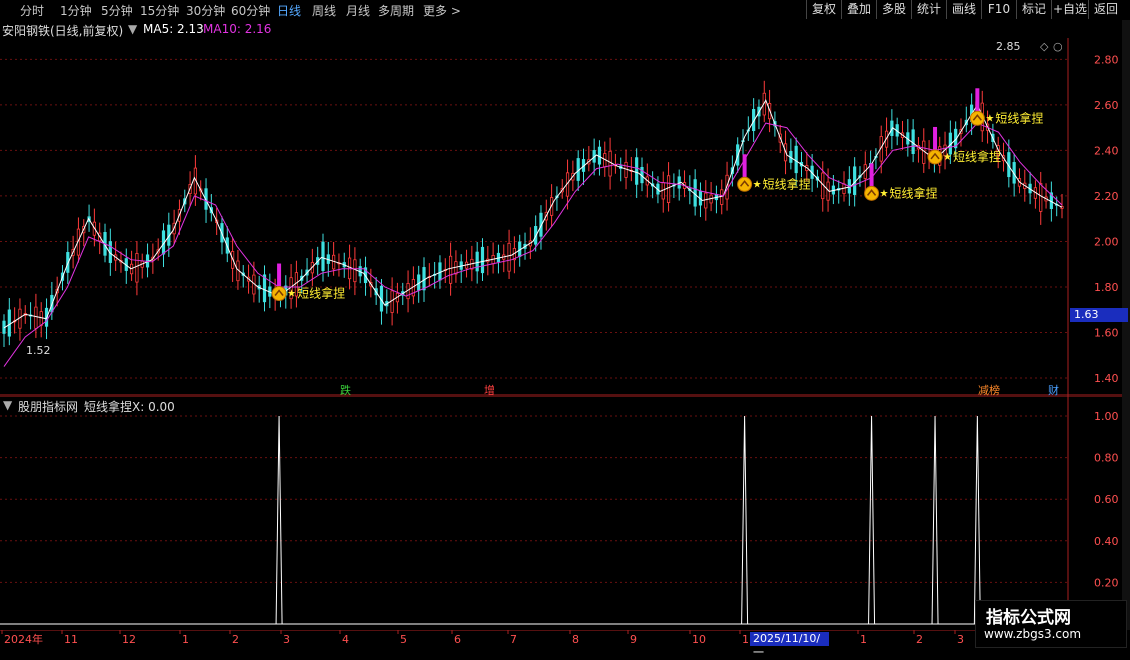  What do you see at coordinates (205, 10) in the screenshot?
I see `tab-30min: 30分钟` at bounding box center [205, 10].